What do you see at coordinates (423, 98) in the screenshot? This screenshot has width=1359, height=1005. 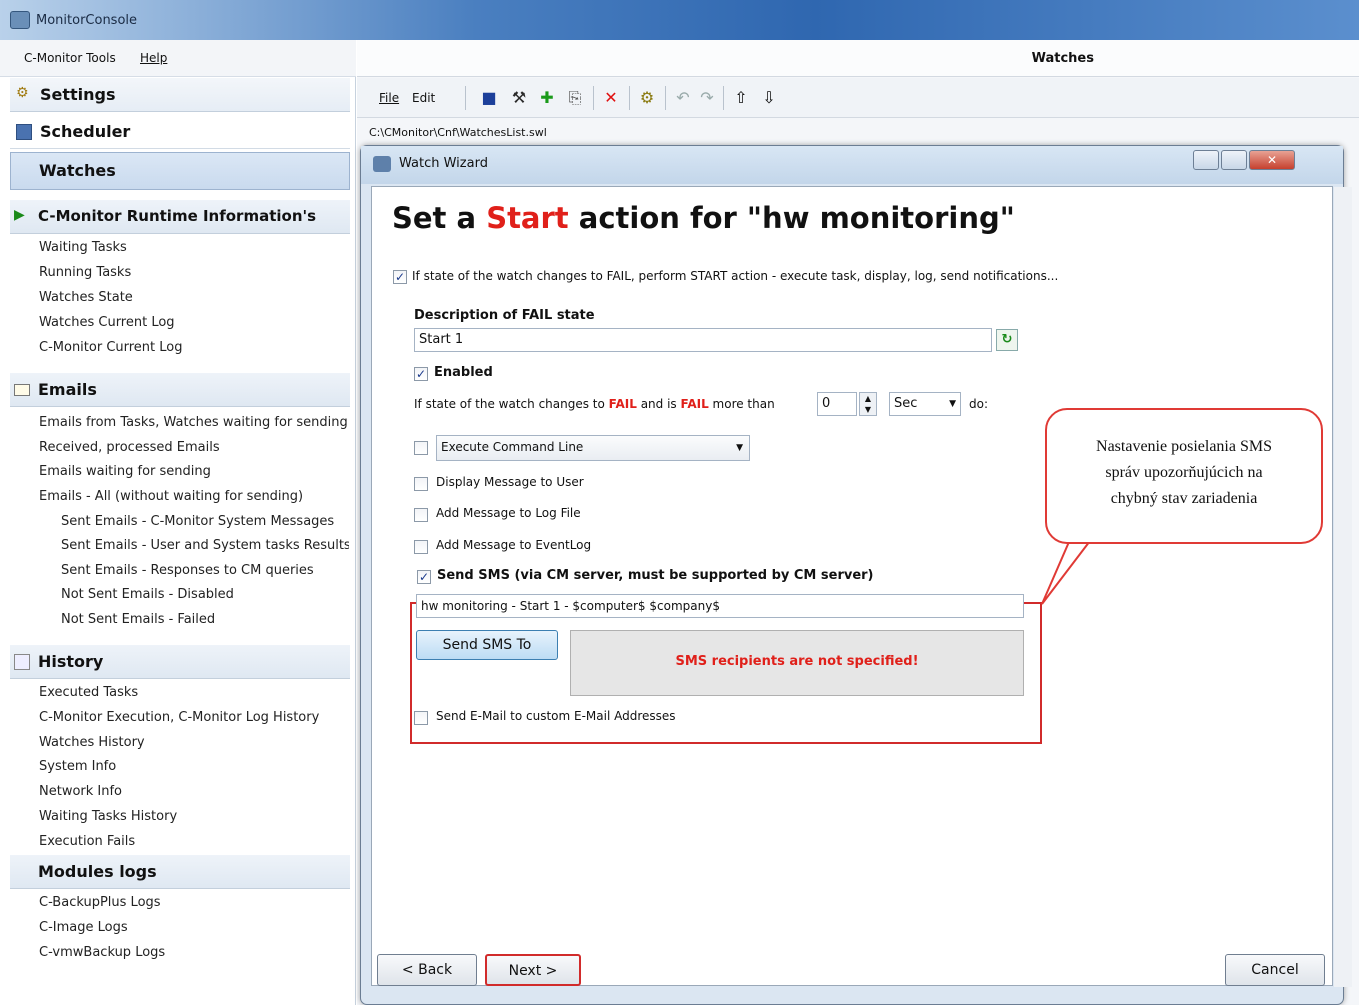 I see `edit-menu: Edit` at bounding box center [423, 98].